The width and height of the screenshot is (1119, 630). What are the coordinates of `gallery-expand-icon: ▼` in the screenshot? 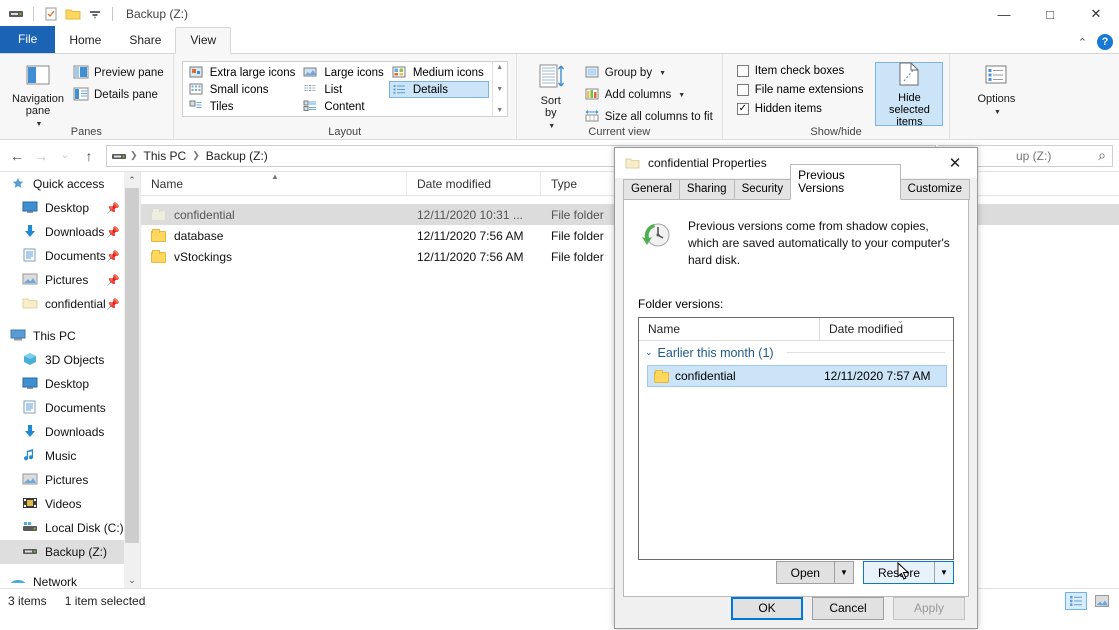 It's located at (499, 110).